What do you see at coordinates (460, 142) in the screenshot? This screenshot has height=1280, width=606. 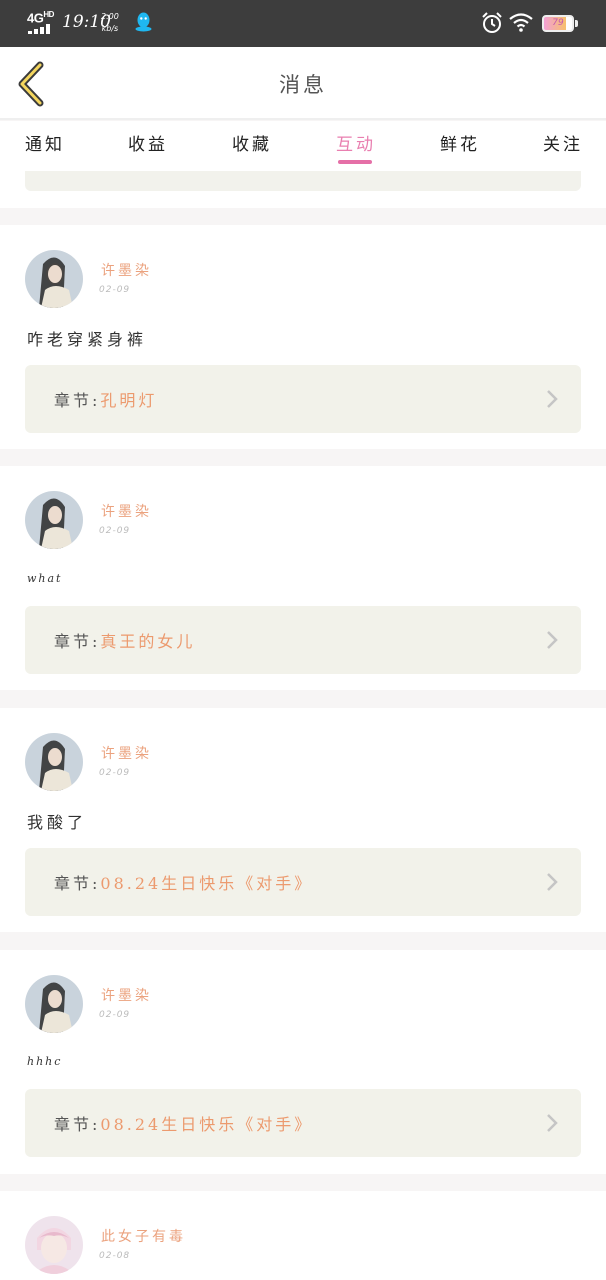 I see `tab-flowers: 鲜花` at bounding box center [460, 142].